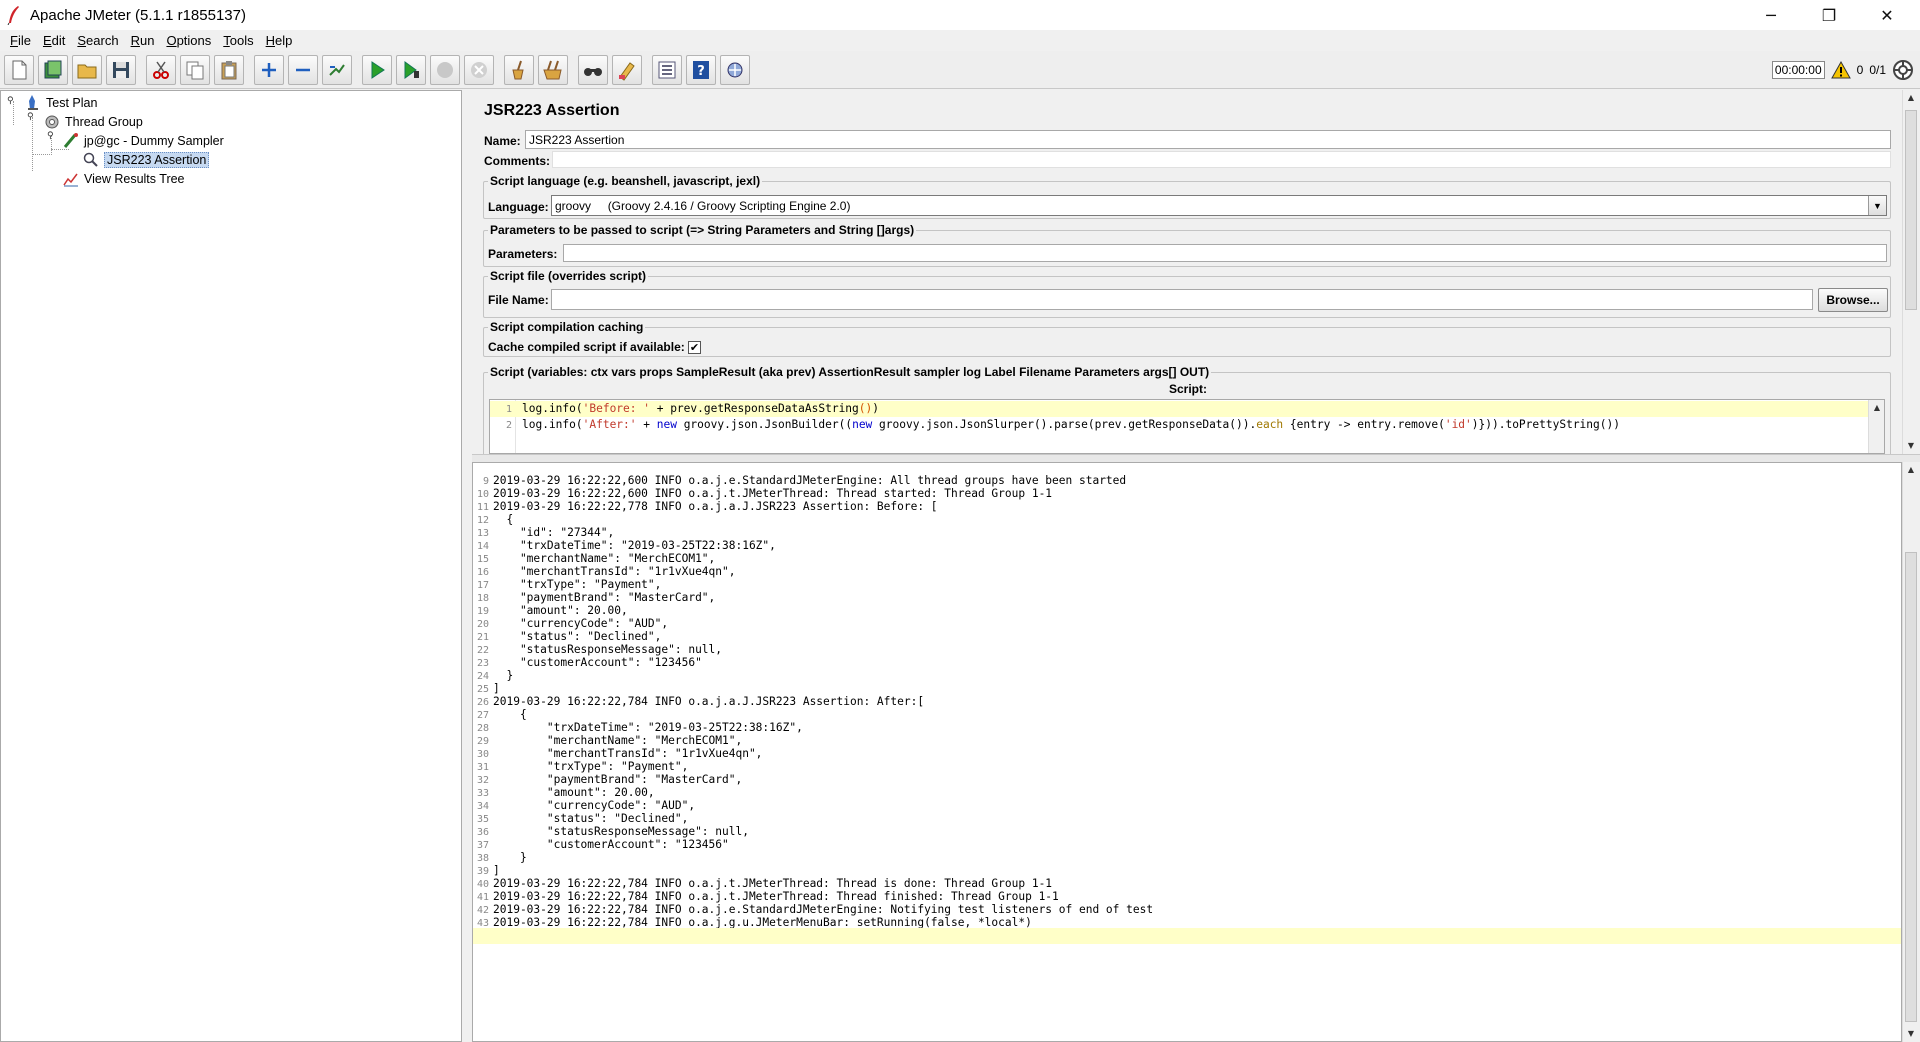  I want to click on form-scrollbar: ▲ ▼, so click(1910, 272).